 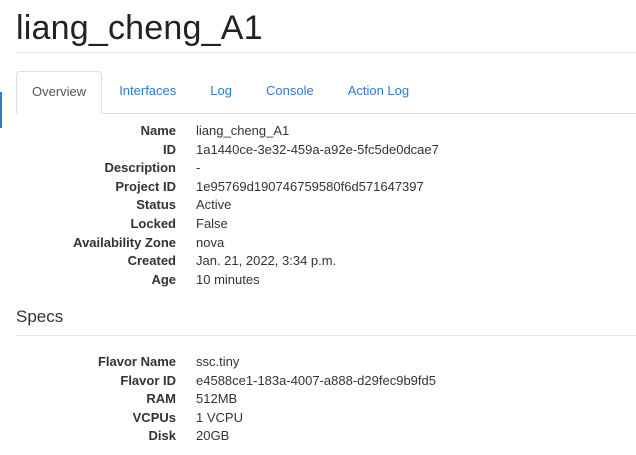 What do you see at coordinates (318, 280) in the screenshot?
I see `detail-row-age: Age 10 minutes` at bounding box center [318, 280].